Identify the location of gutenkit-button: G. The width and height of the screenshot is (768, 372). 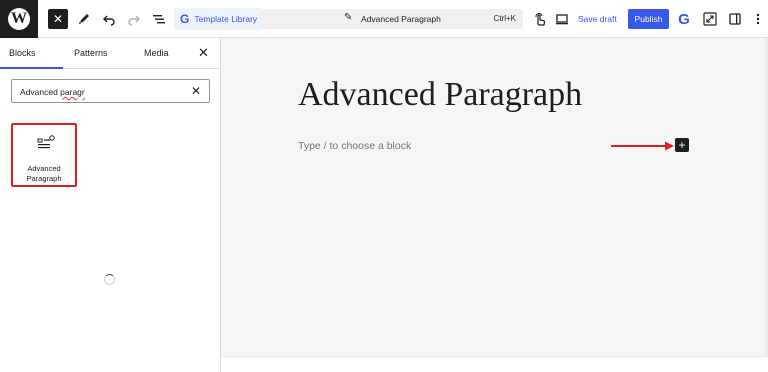
(684, 19).